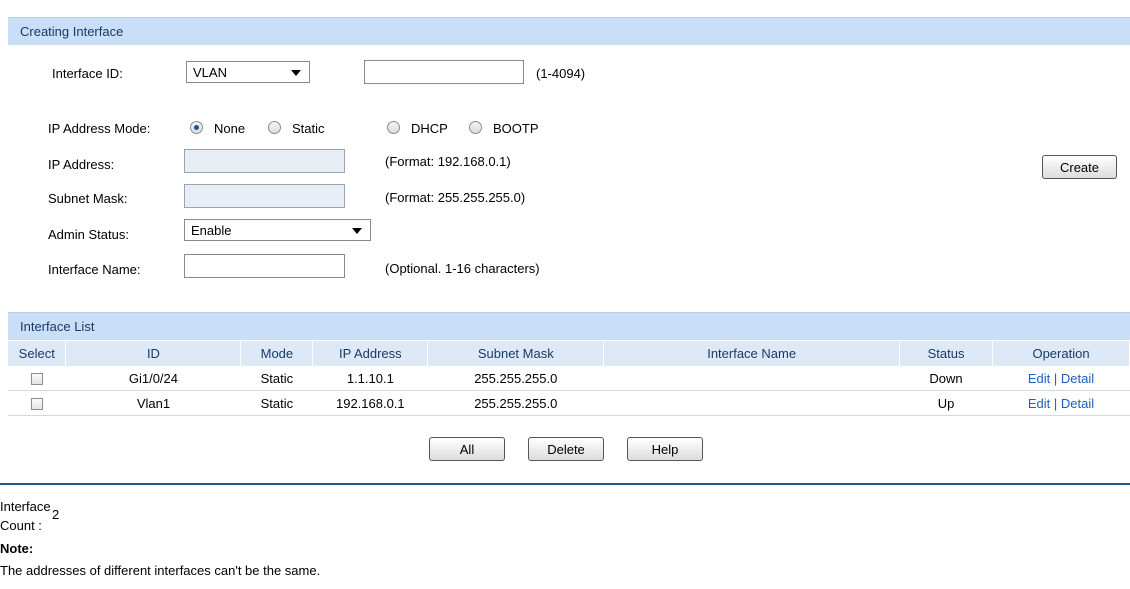 The image size is (1130, 589). What do you see at coordinates (153, 378) in the screenshot?
I see `cell-id: Gi1/0/24` at bounding box center [153, 378].